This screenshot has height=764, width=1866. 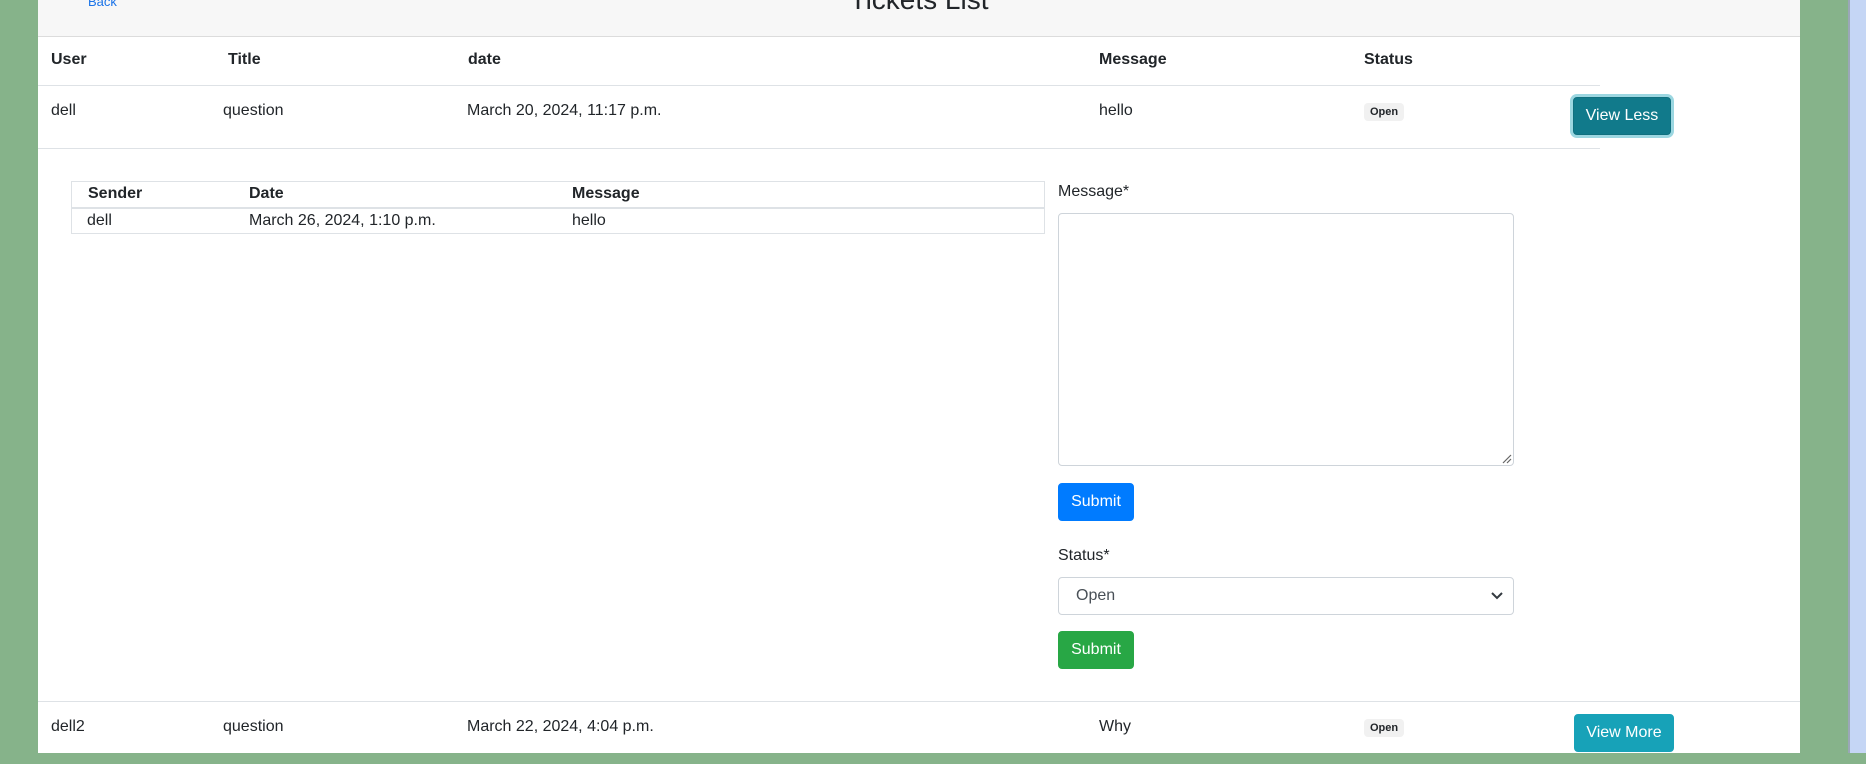 What do you see at coordinates (115, 193) in the screenshot?
I see `column-header-sender: Sender` at bounding box center [115, 193].